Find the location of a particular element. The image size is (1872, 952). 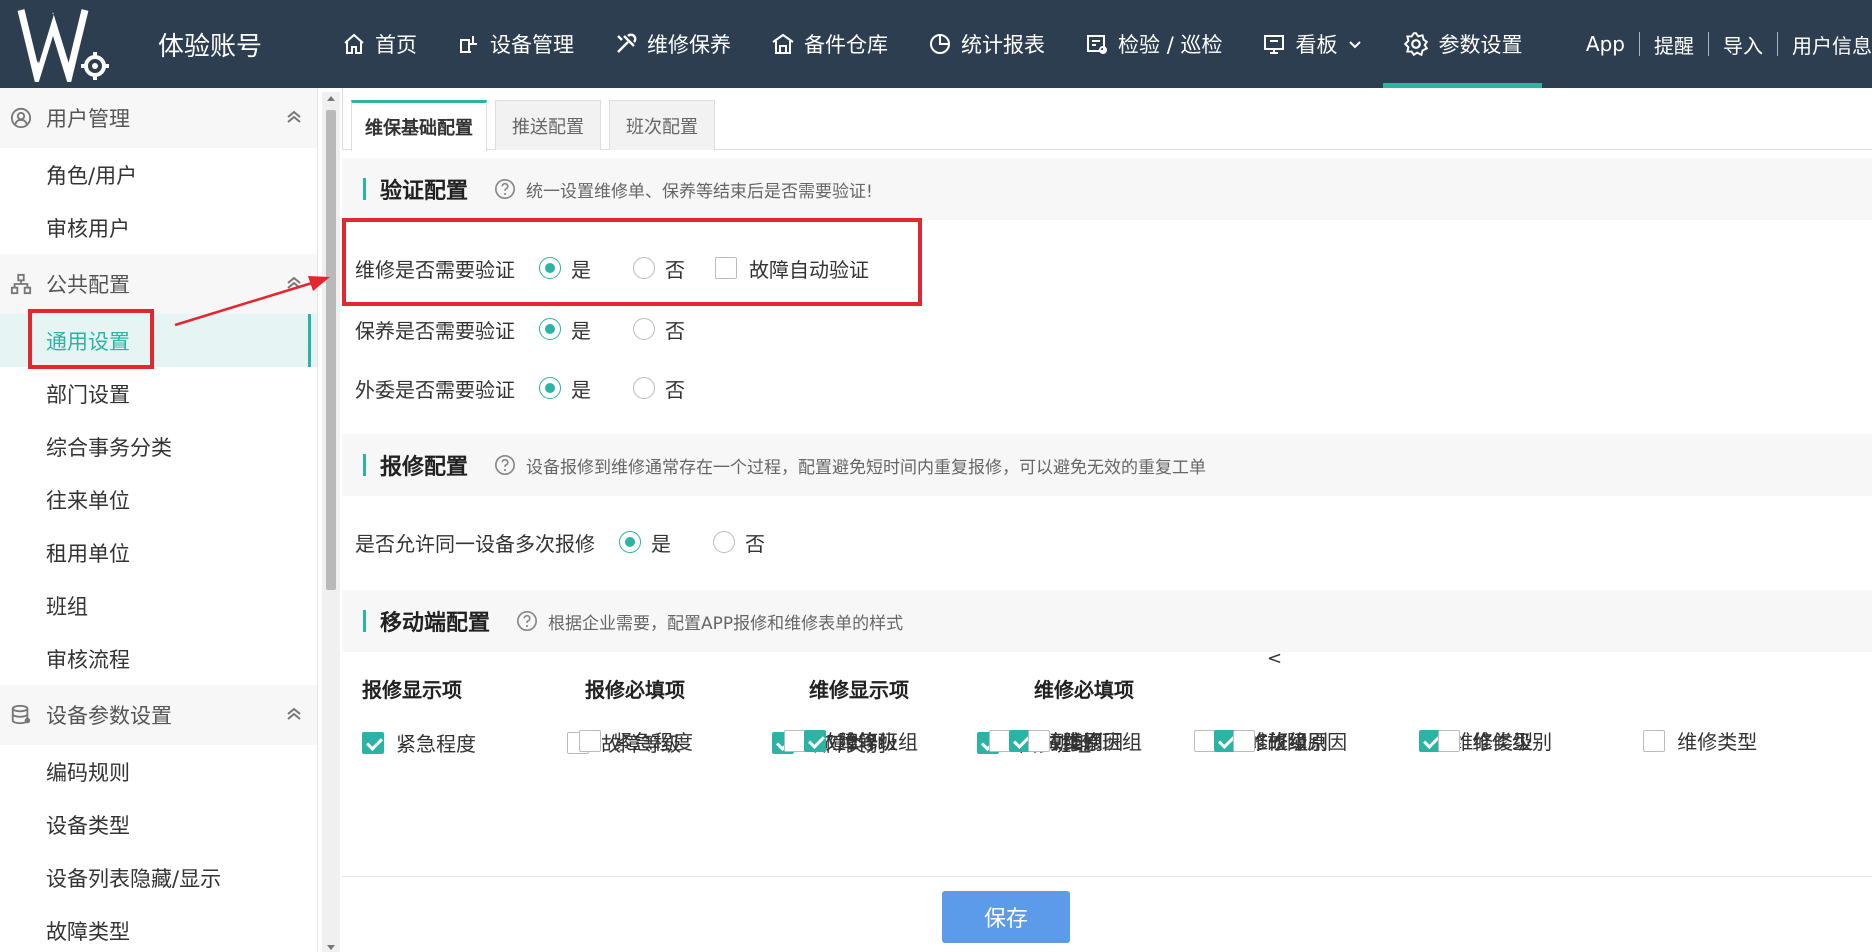

nav-inspection: 检验 / 巡检 is located at coordinates (1153, 44).